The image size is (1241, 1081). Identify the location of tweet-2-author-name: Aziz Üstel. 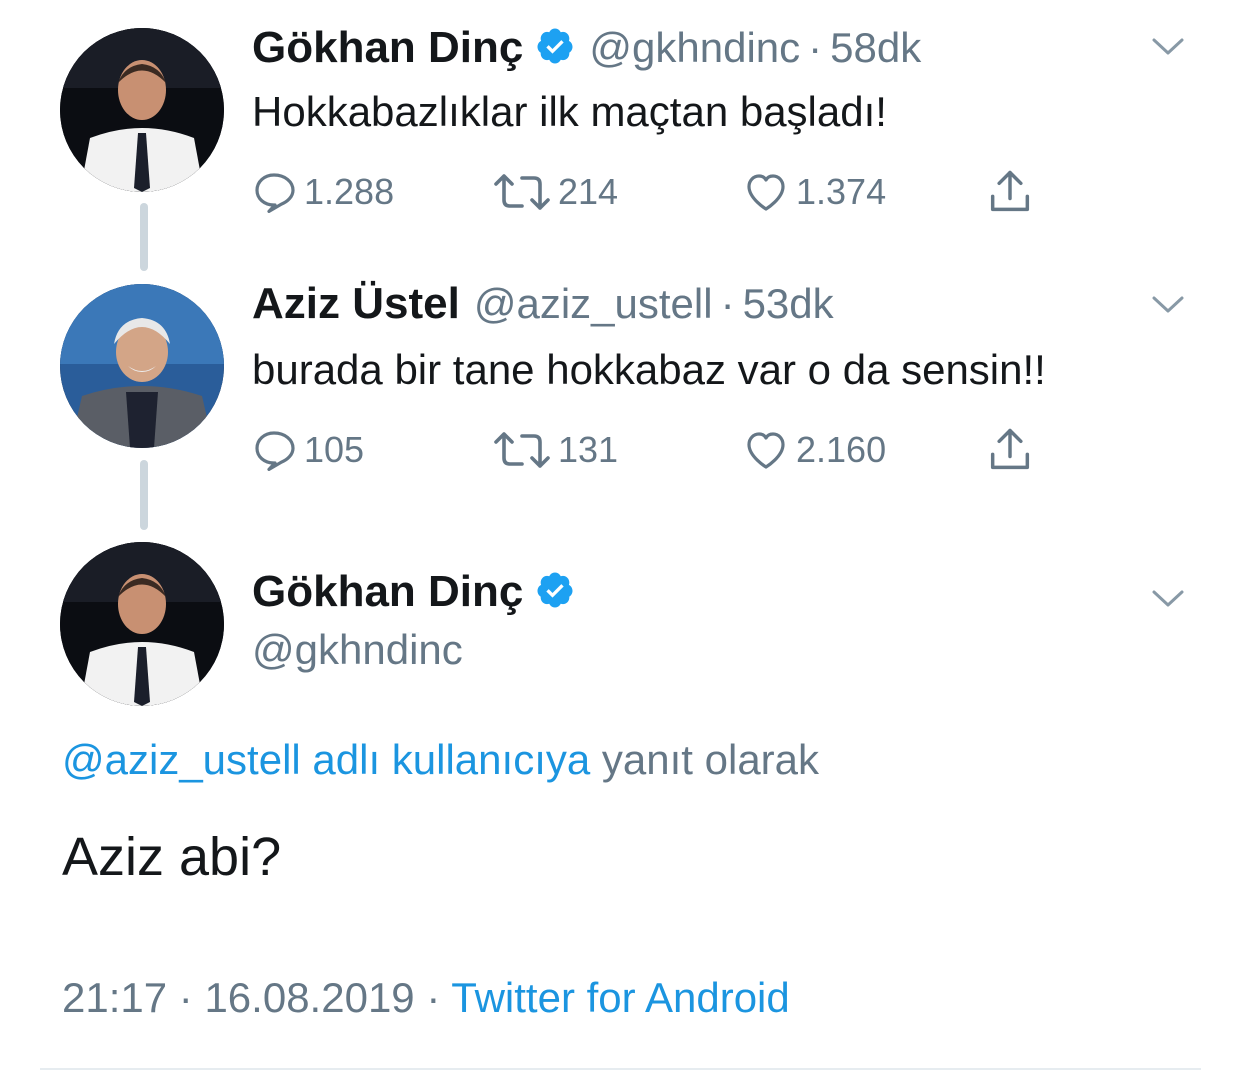
(356, 304).